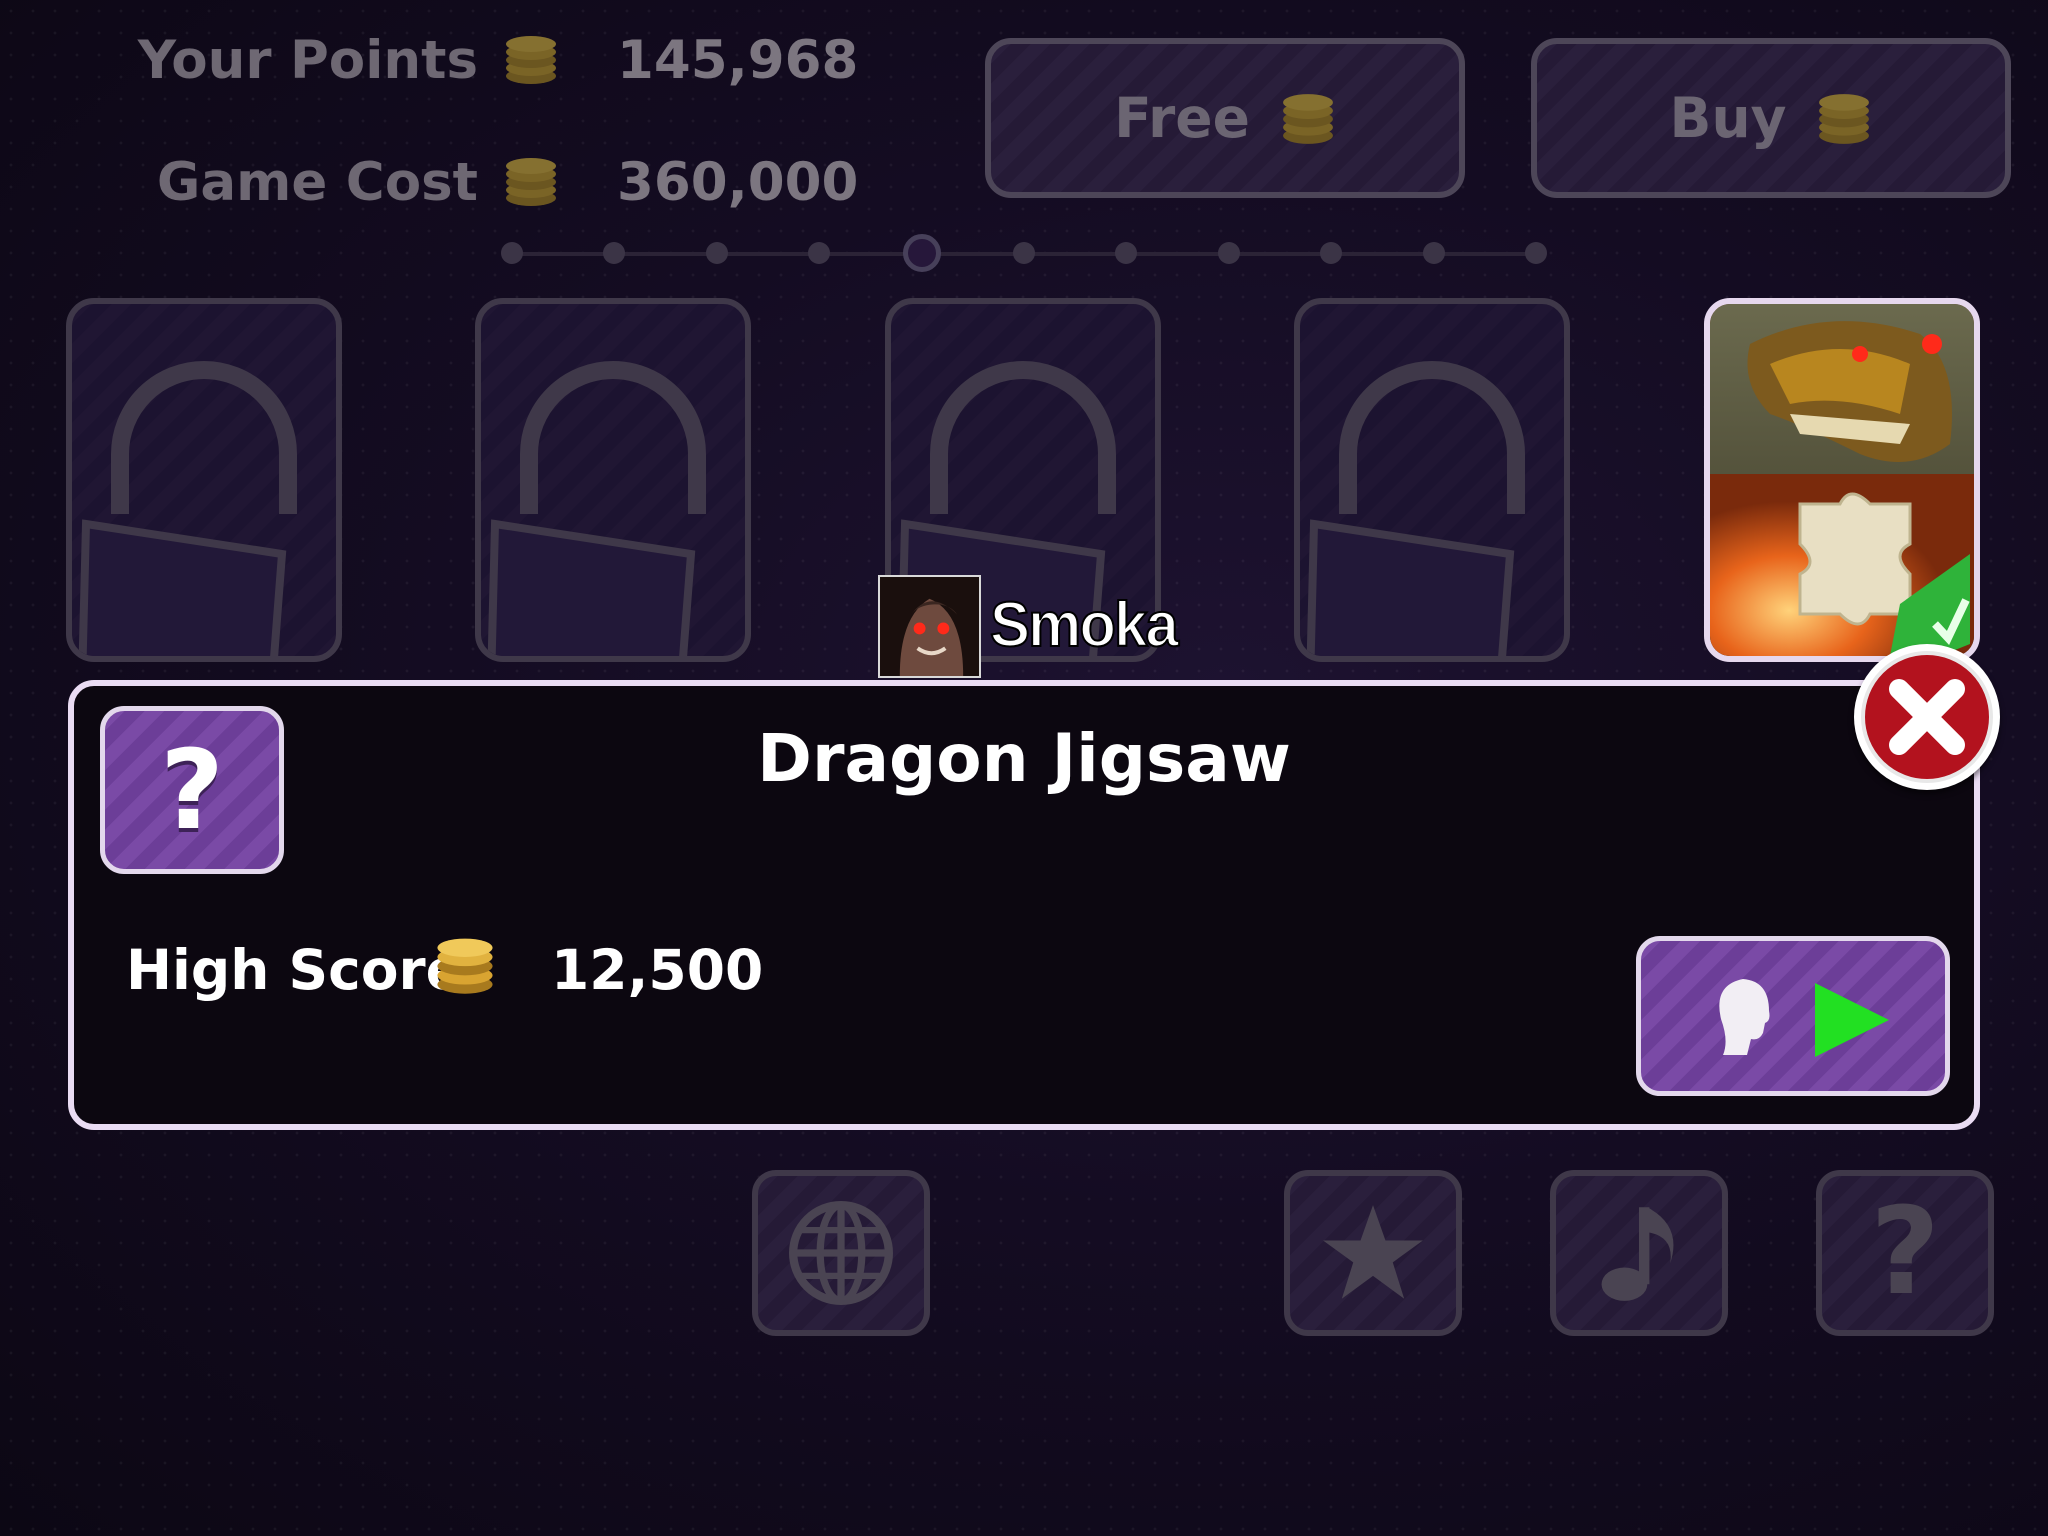 The width and height of the screenshot is (2048, 1536). I want to click on globe-icon, so click(841, 1253).